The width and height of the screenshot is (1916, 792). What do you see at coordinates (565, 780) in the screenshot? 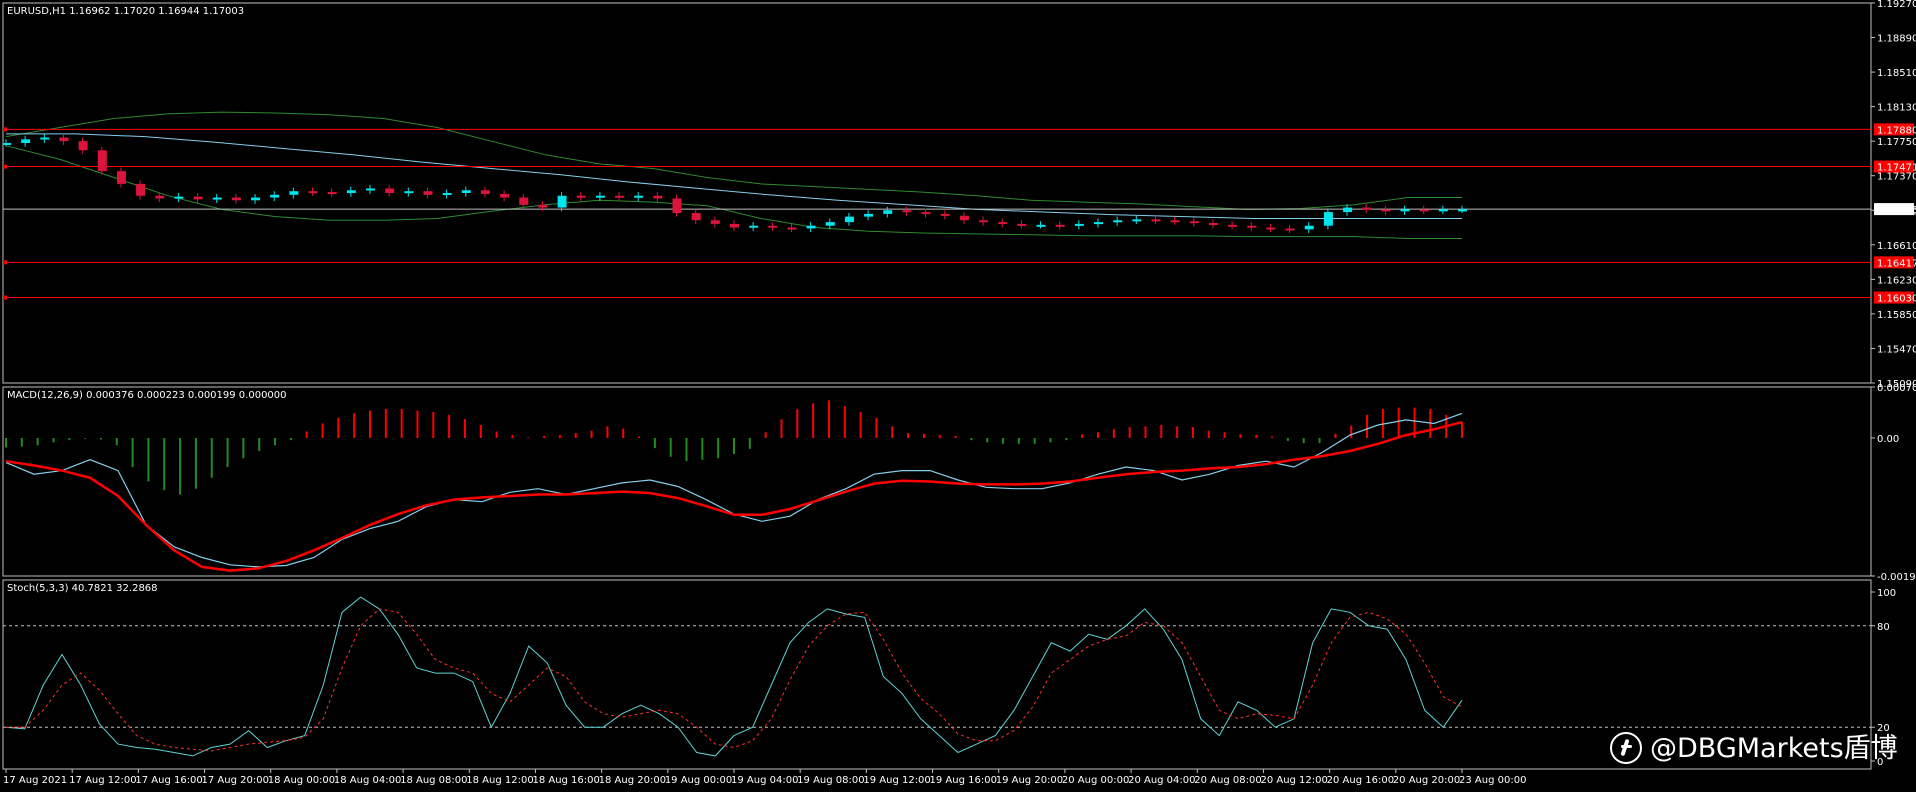
I see `time-tick-label: 18 Aug 16:00` at bounding box center [565, 780].